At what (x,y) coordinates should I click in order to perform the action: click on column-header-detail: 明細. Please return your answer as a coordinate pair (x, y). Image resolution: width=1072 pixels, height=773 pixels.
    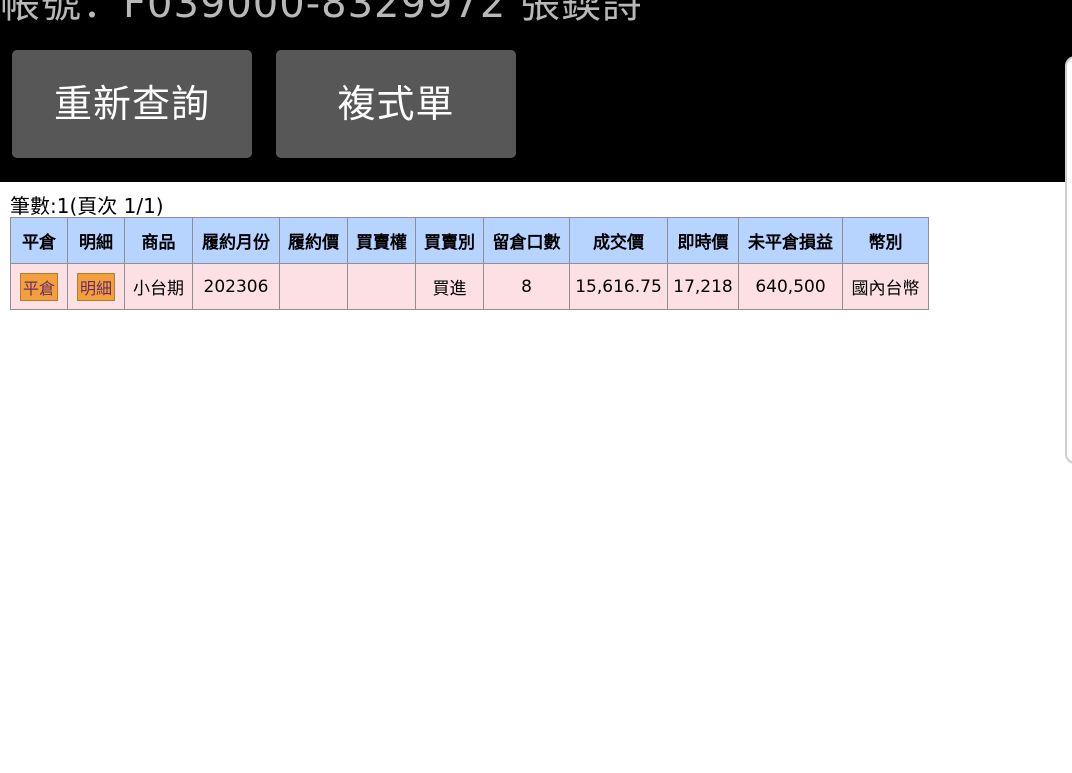
    Looking at the image, I should click on (96, 240).